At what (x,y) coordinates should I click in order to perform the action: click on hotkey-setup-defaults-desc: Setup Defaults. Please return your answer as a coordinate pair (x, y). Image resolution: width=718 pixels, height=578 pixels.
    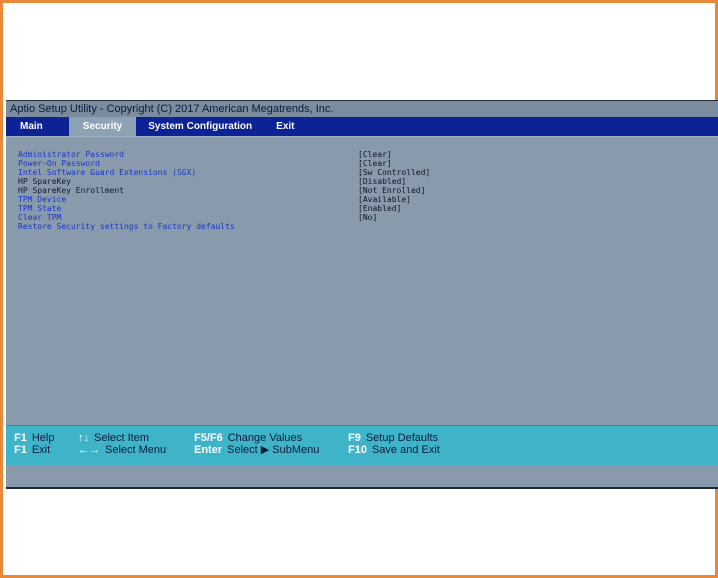
    Looking at the image, I should click on (401, 438).